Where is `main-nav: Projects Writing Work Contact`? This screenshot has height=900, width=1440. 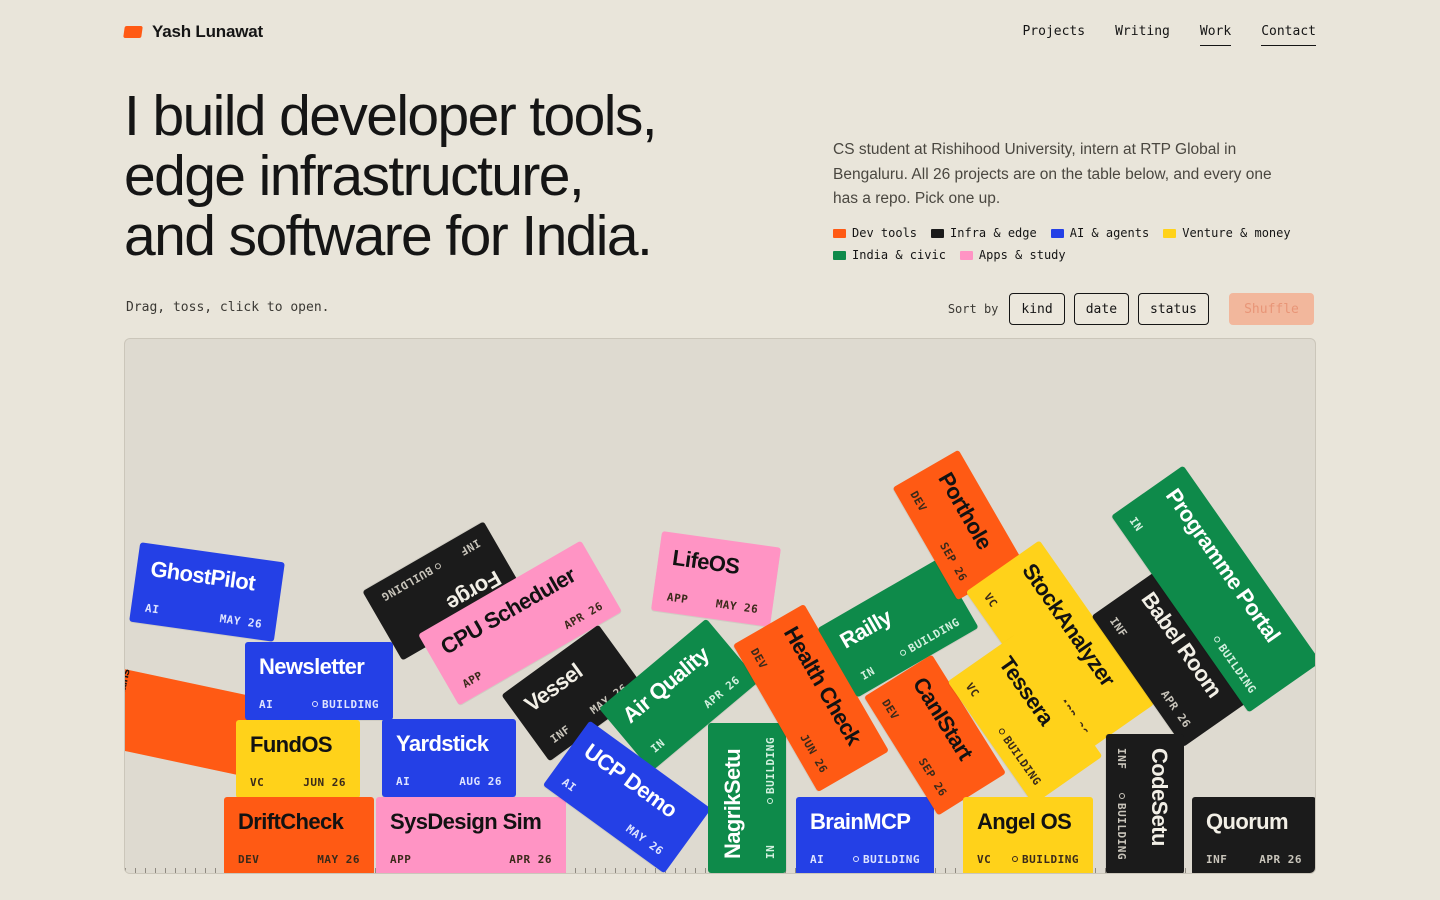 main-nav: Projects Writing Work Contact is located at coordinates (1169, 35).